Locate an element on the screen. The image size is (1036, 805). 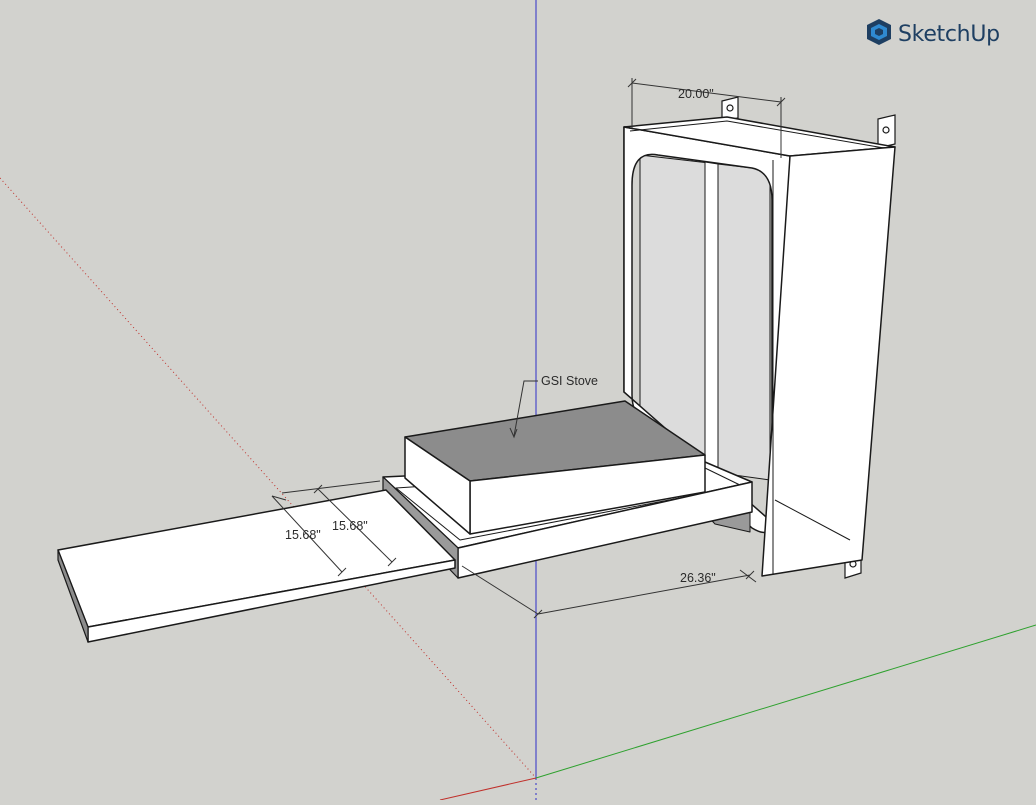
dimension-label-shelf-b: 15.68" is located at coordinates (350, 526).